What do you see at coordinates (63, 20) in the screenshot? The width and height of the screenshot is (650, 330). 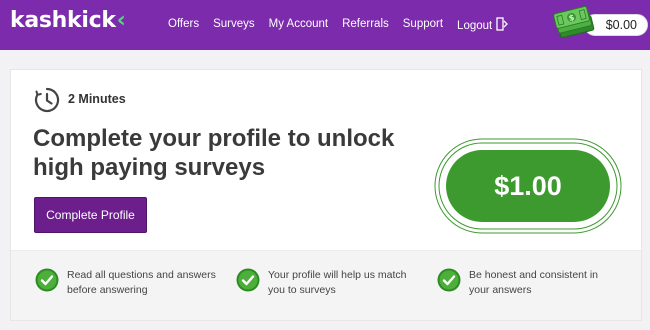 I see `logo-text: kashkick` at bounding box center [63, 20].